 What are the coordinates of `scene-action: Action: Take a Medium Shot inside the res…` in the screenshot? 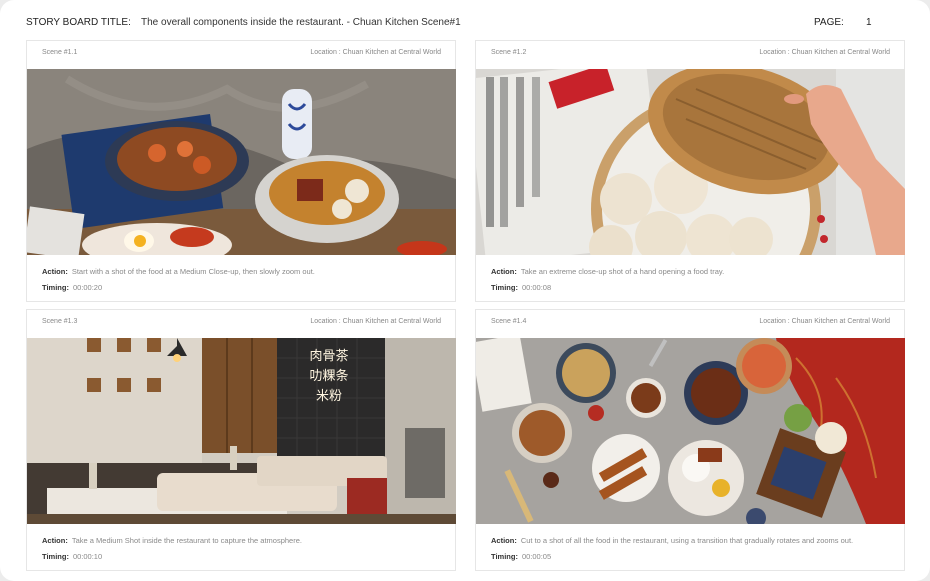 It's located at (172, 540).